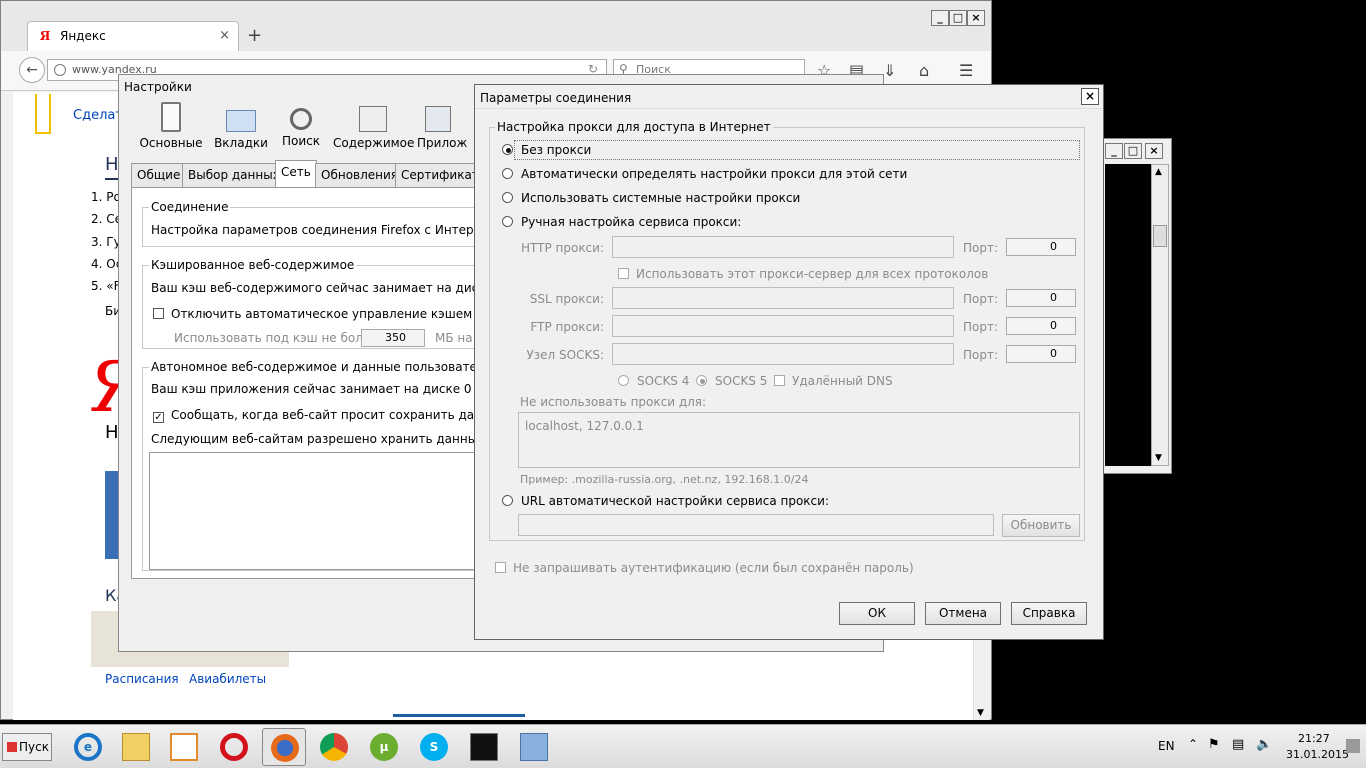  What do you see at coordinates (958, 18) in the screenshot?
I see `maximize-button: □` at bounding box center [958, 18].